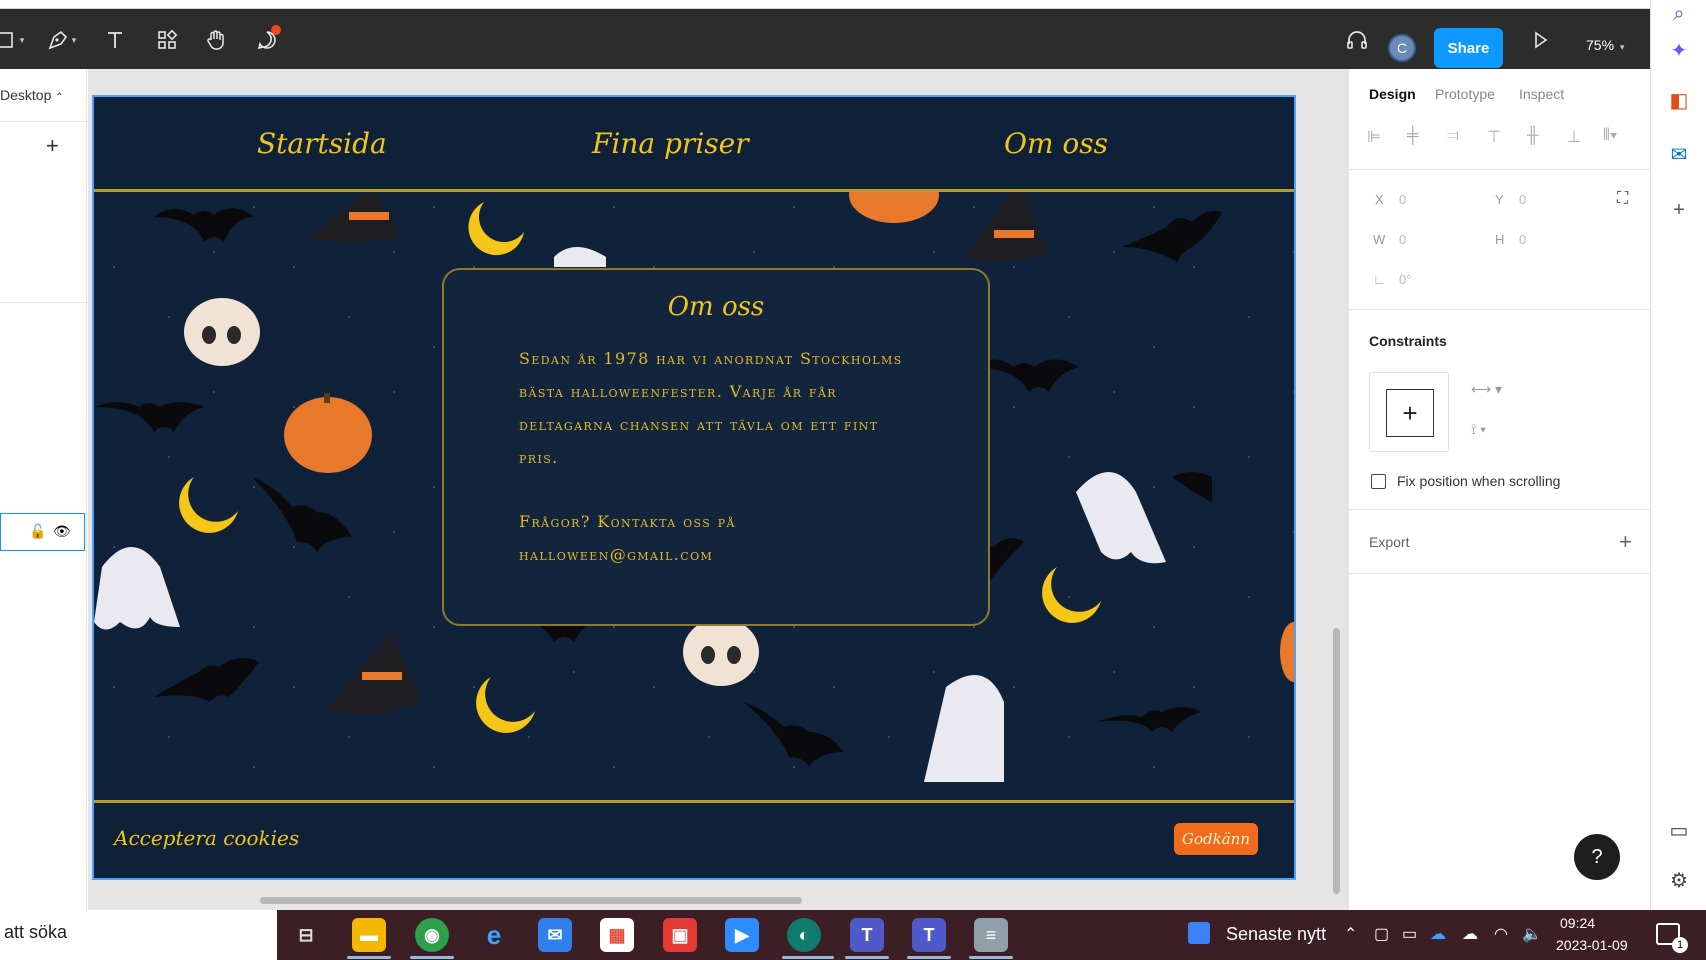 This screenshot has height=960, width=1706. I want to click on w-field: 0, so click(1402, 239).